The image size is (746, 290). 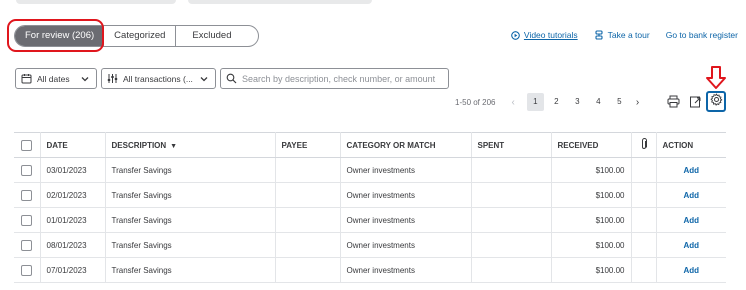 I want to click on row-date: 02/01/2023, so click(x=73, y=195).